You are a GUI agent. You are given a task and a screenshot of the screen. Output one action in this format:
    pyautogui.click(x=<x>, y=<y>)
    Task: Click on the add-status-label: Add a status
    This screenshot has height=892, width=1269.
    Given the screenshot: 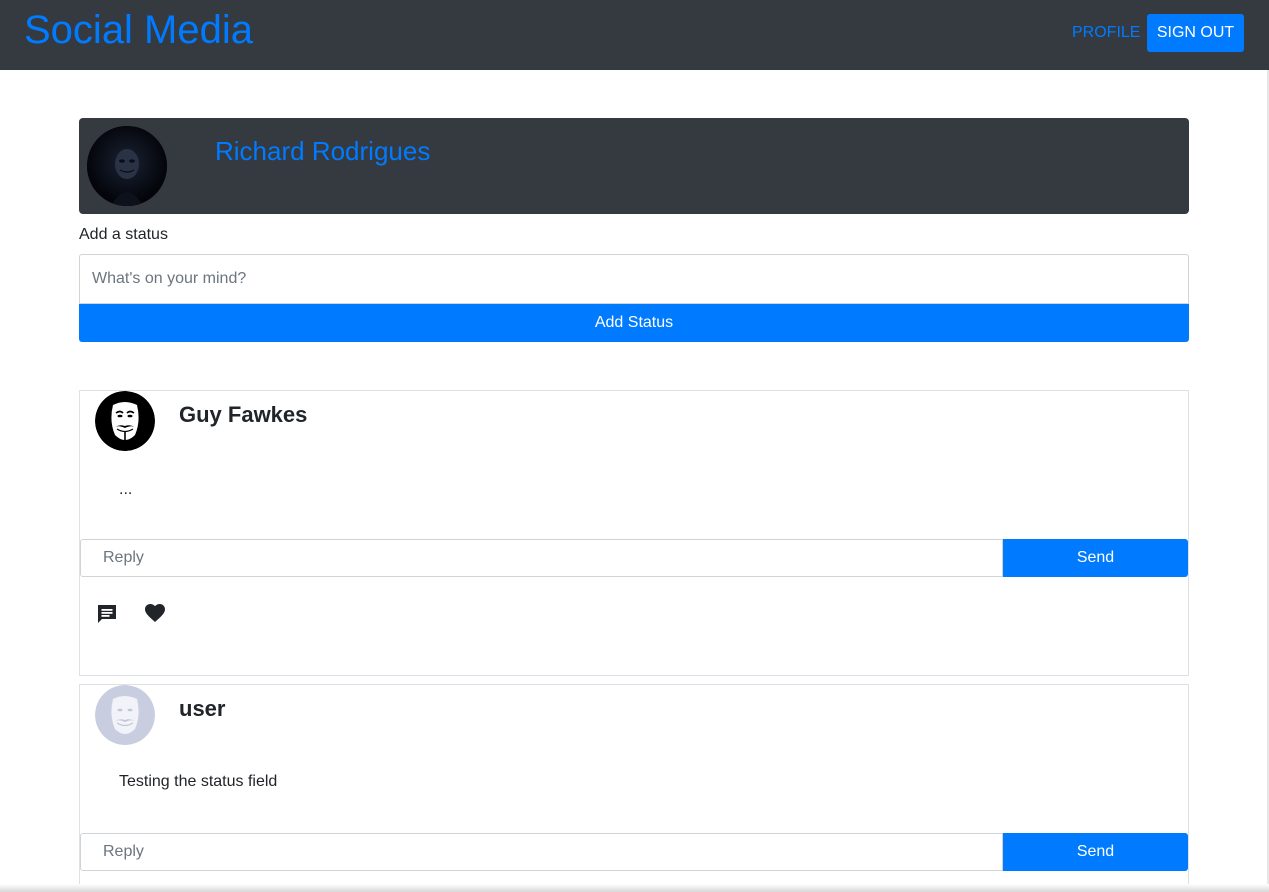 What is the action you would take?
    pyautogui.click(x=123, y=234)
    